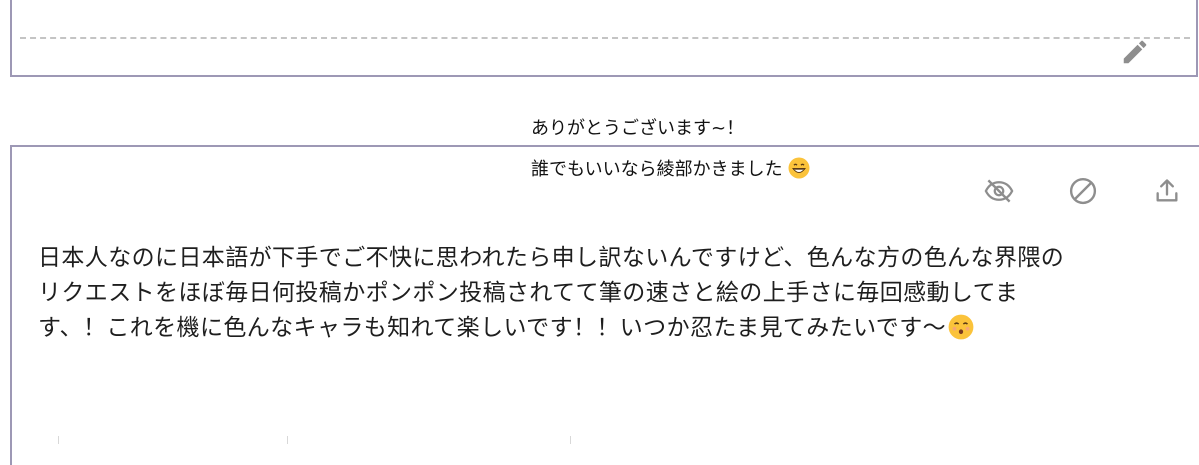 The height and width of the screenshot is (465, 1199). I want to click on dashed-divider, so click(605, 38).